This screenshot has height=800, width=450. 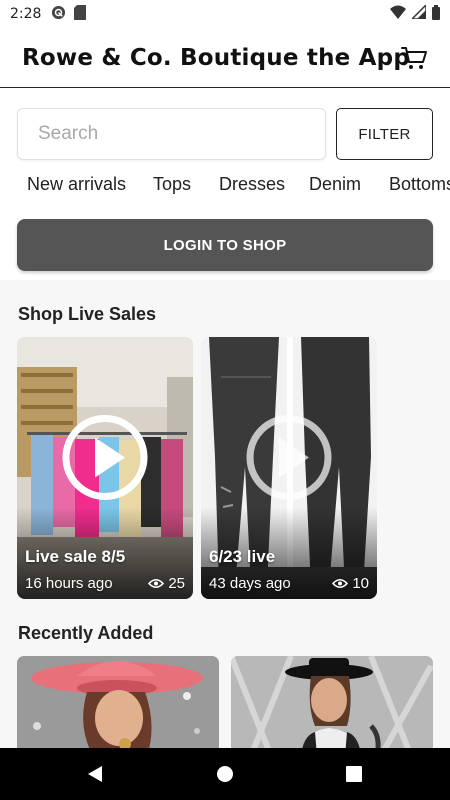 What do you see at coordinates (26, 14) in the screenshot?
I see `status-time: 2:28` at bounding box center [26, 14].